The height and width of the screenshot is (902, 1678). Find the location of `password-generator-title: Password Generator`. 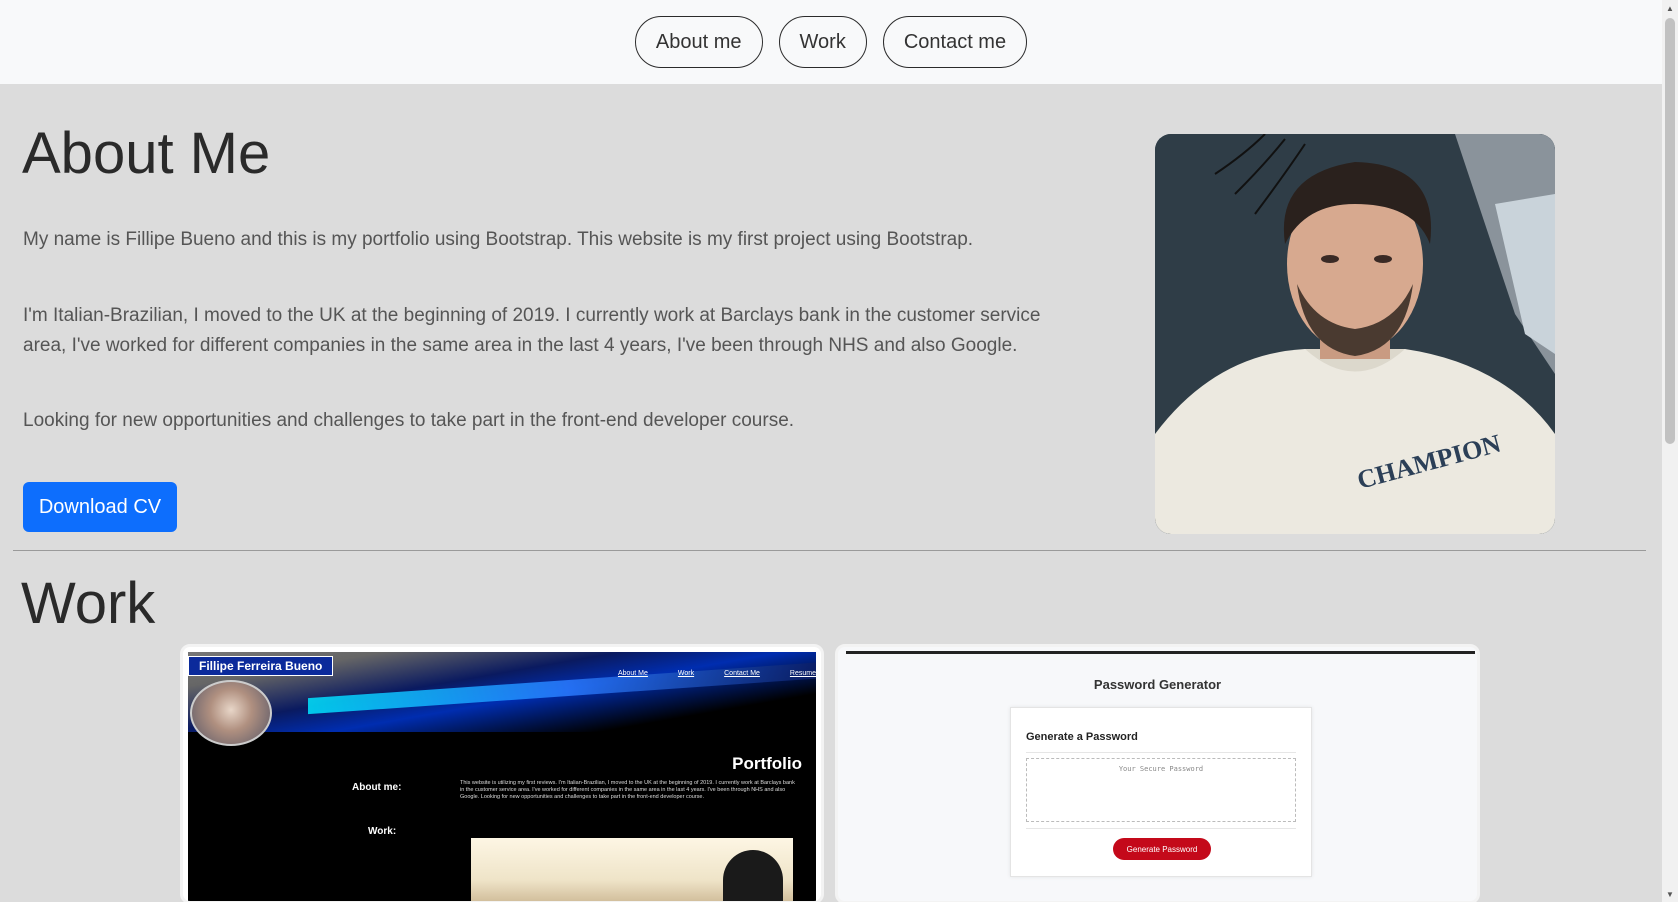

password-generator-title: Password Generator is located at coordinates (1157, 684).